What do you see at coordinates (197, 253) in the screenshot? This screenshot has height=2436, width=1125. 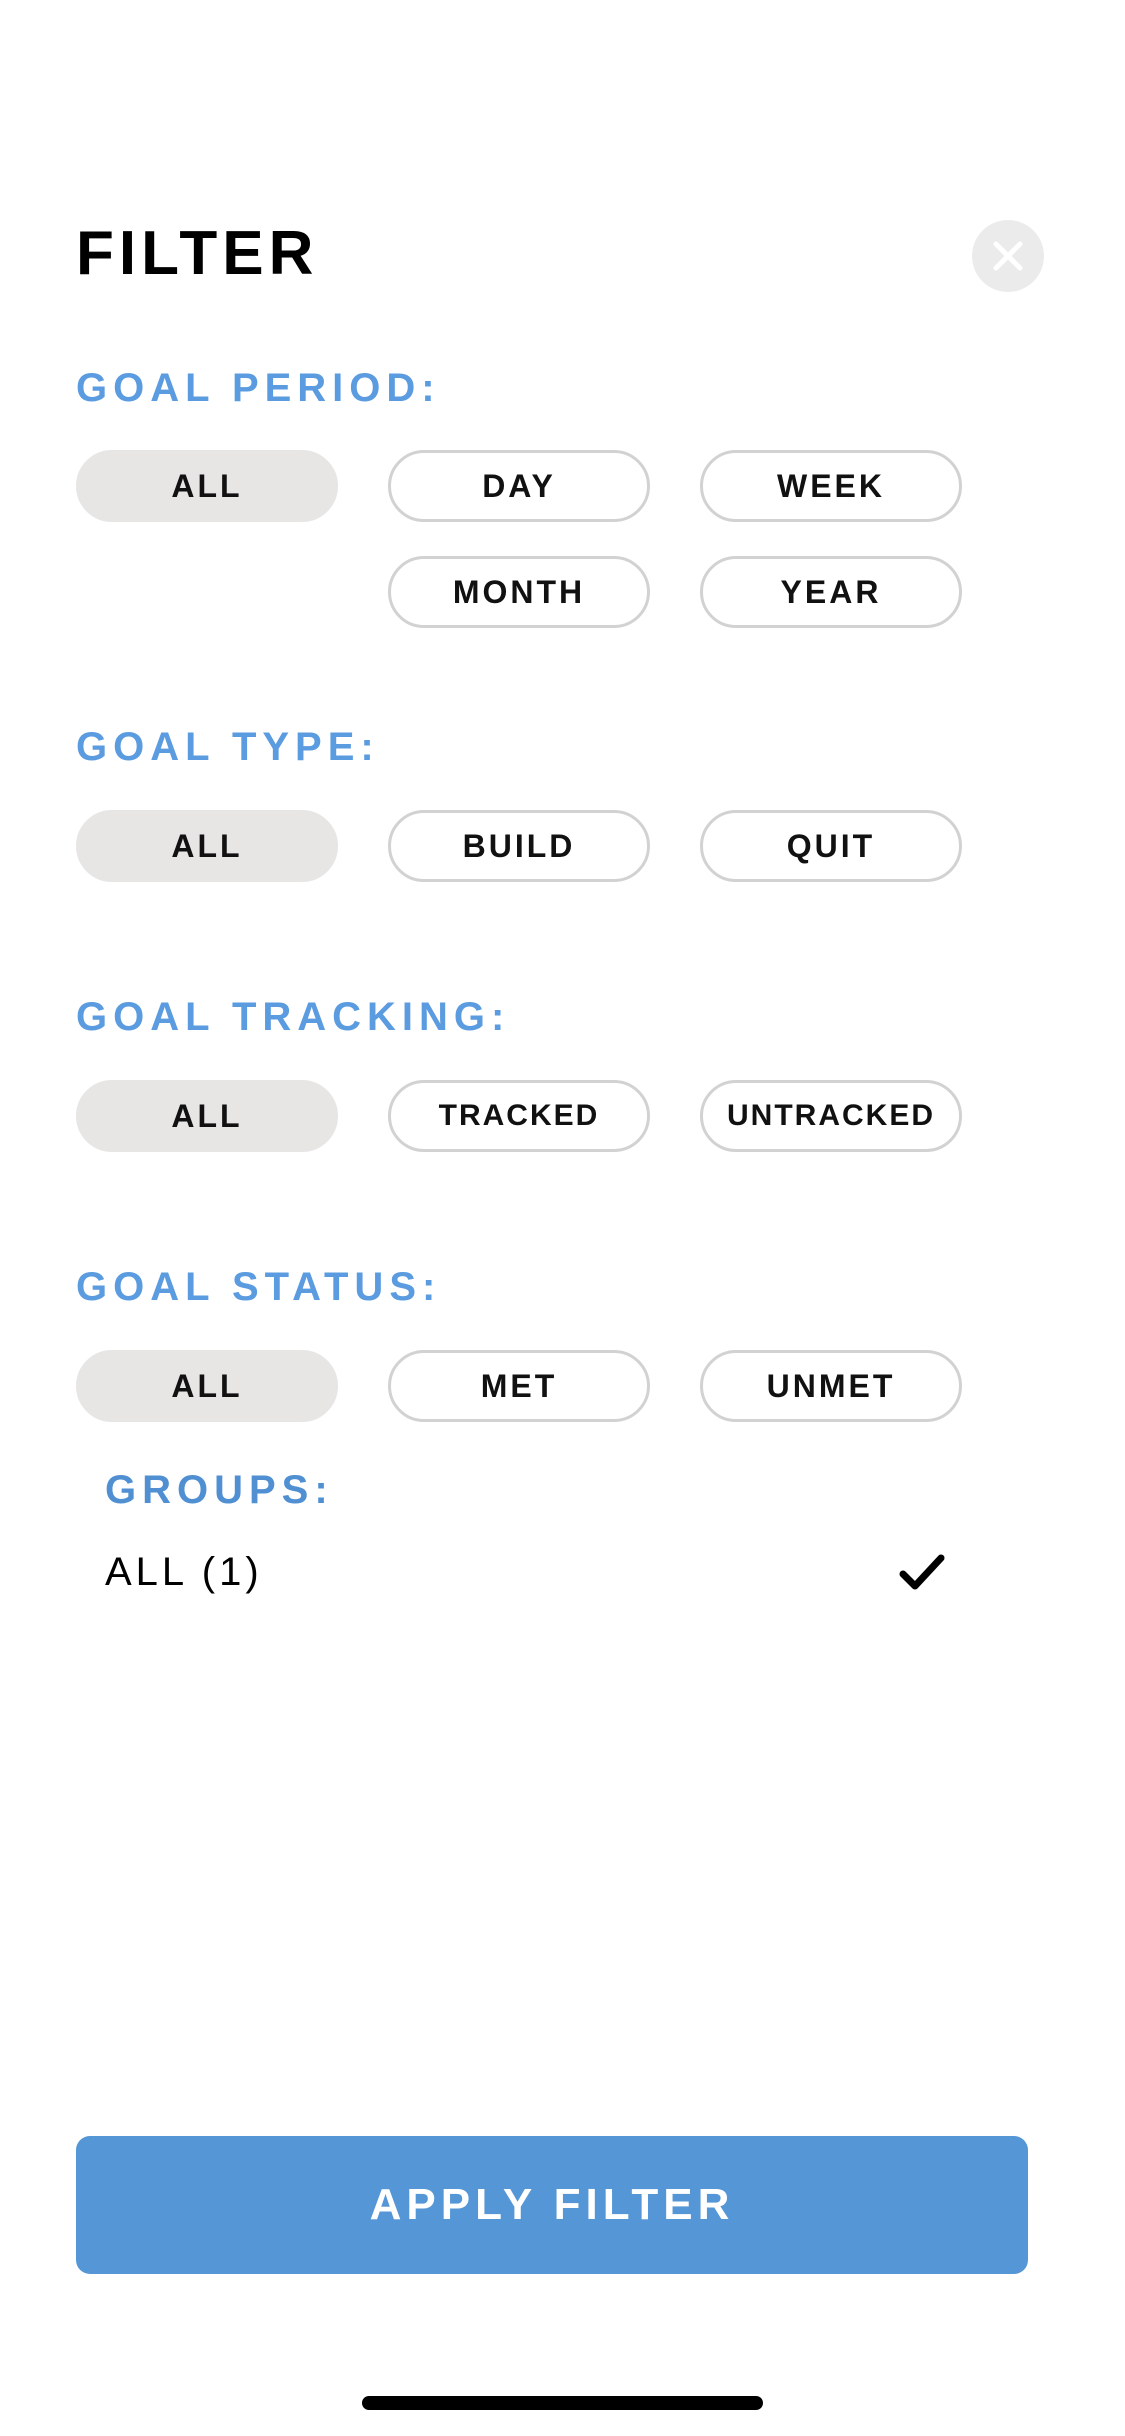 I see `page-title: FILTER` at bounding box center [197, 253].